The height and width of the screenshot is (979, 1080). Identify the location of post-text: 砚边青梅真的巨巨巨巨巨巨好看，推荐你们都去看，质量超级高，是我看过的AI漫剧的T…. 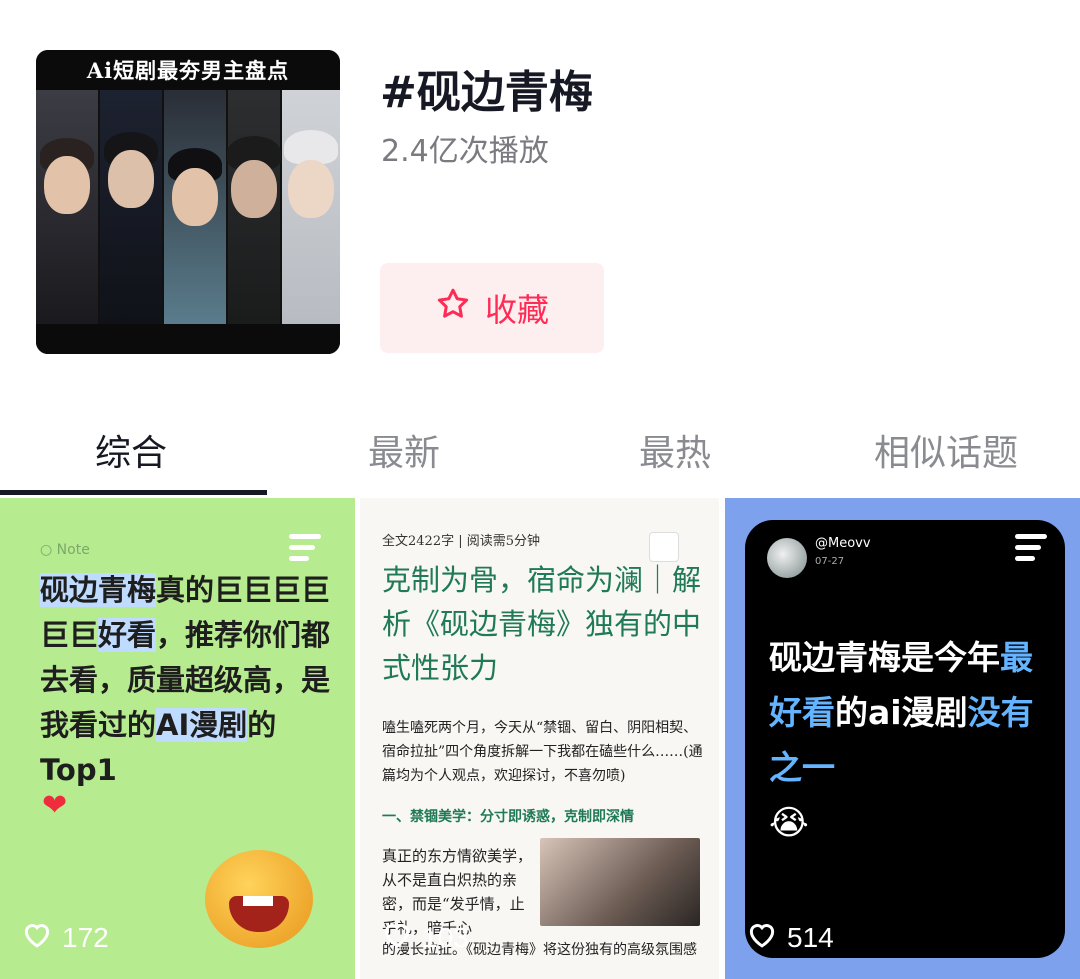
(185, 680).